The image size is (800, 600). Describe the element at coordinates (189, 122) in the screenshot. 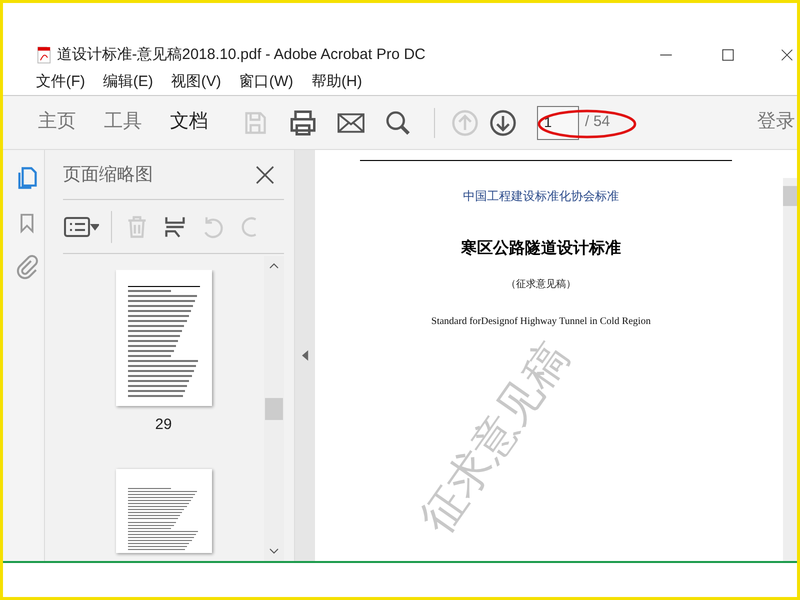

I see `tab: 文档` at that location.